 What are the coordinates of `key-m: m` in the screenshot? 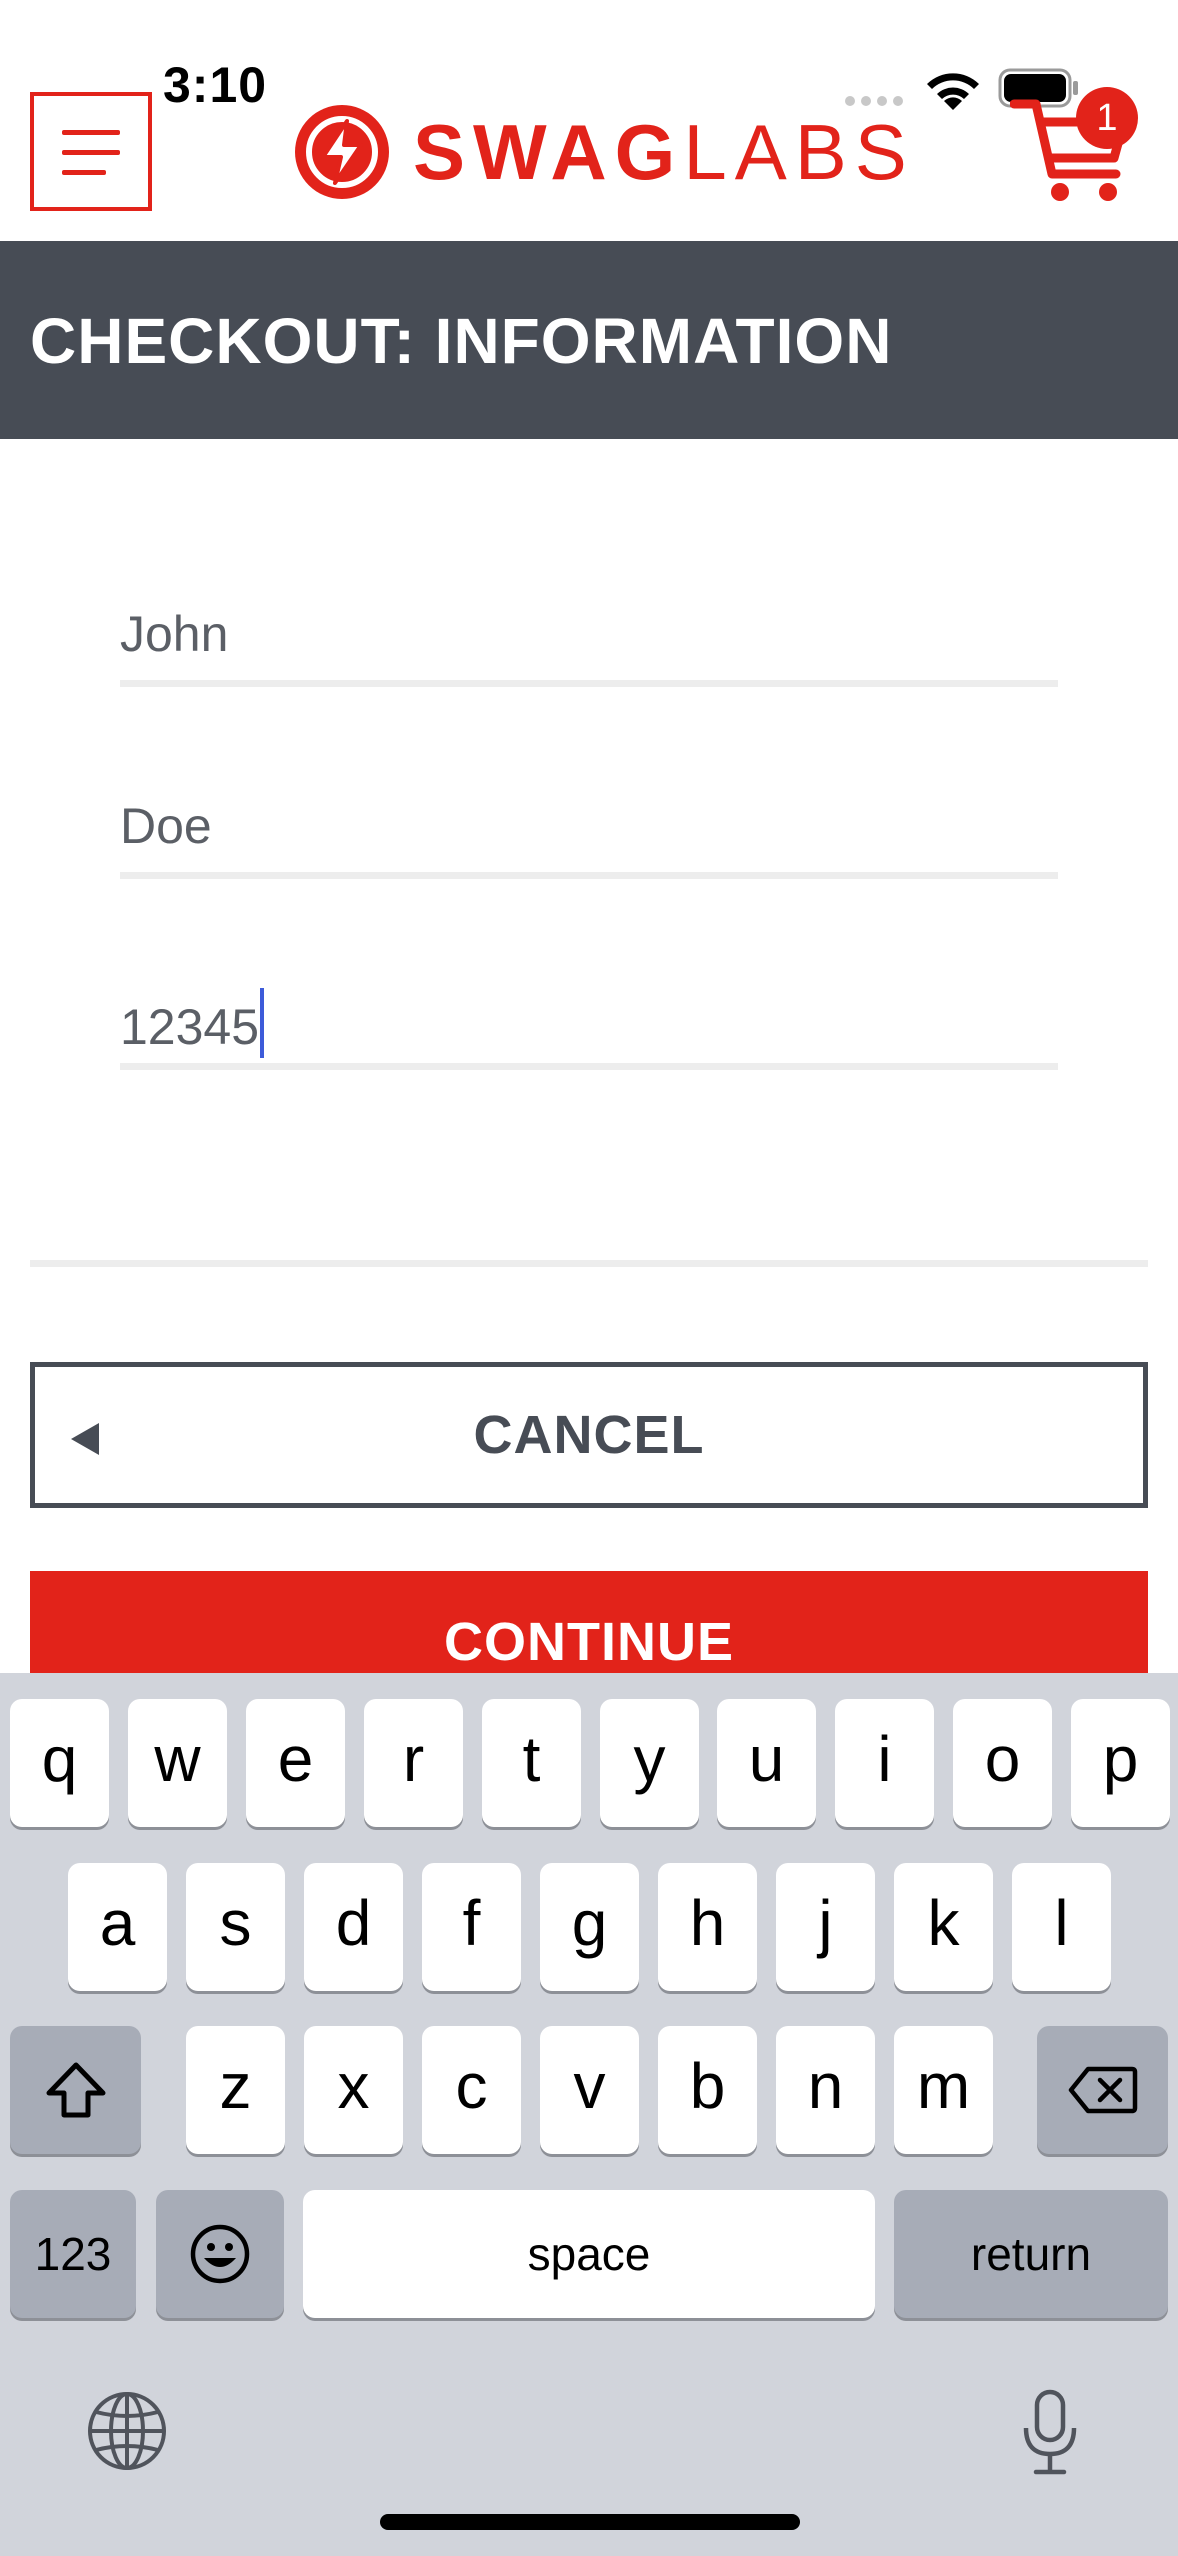 It's located at (943, 2090).